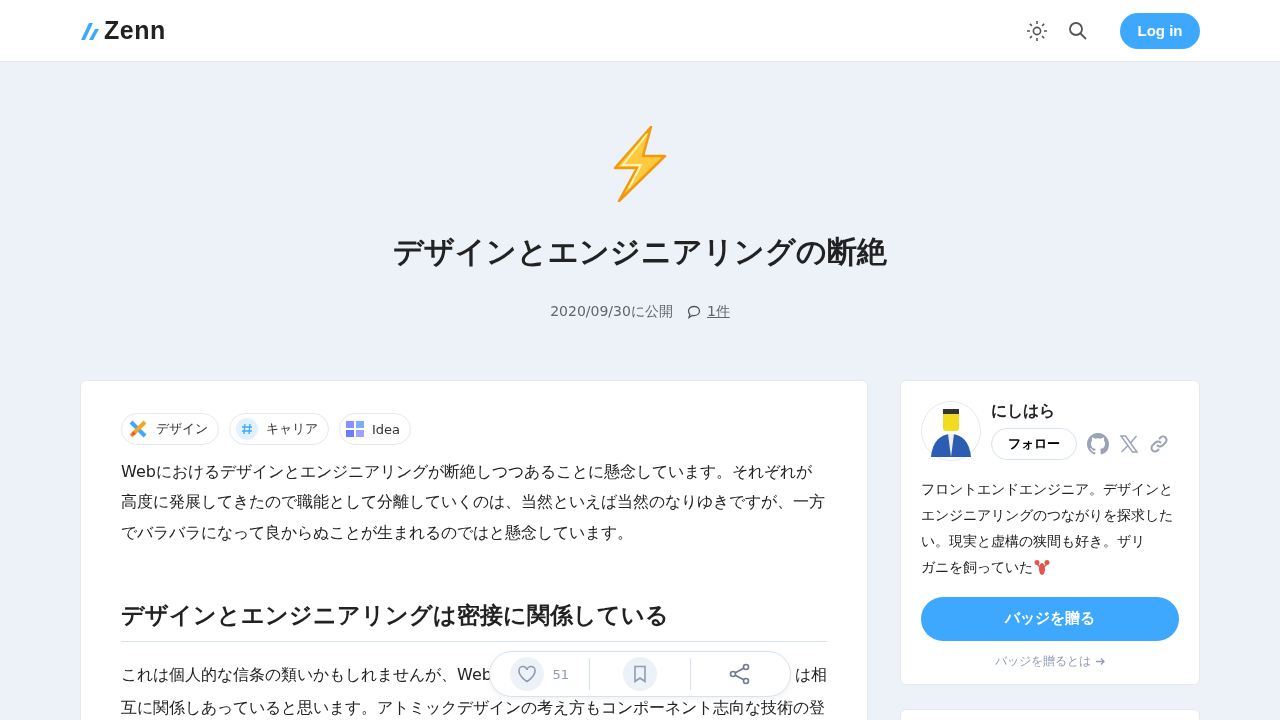  I want to click on publish-date: 2020/09/30に公開, so click(611, 312).